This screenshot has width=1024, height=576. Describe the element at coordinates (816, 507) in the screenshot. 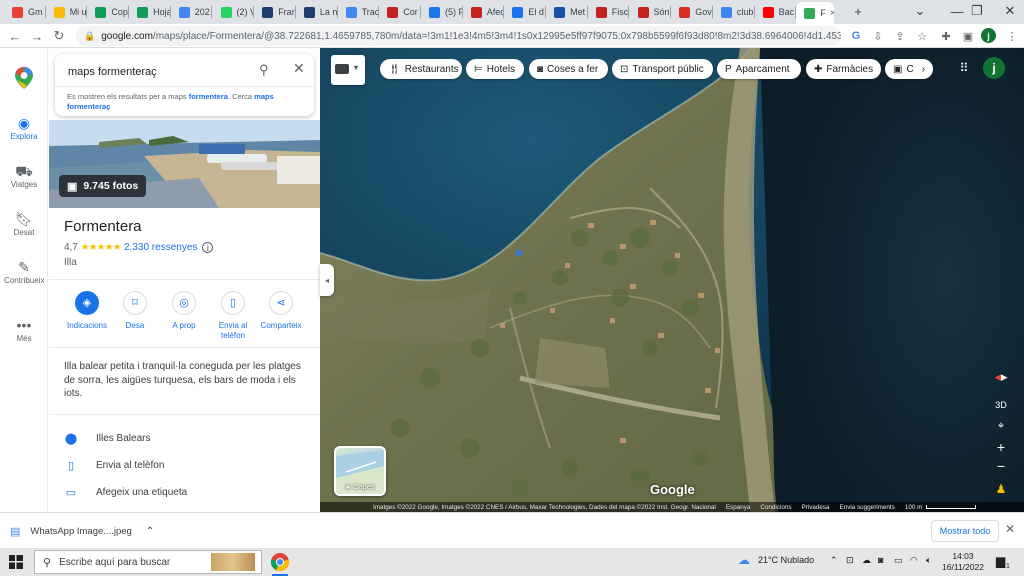

I see `privacy-link: Privadesa` at that location.